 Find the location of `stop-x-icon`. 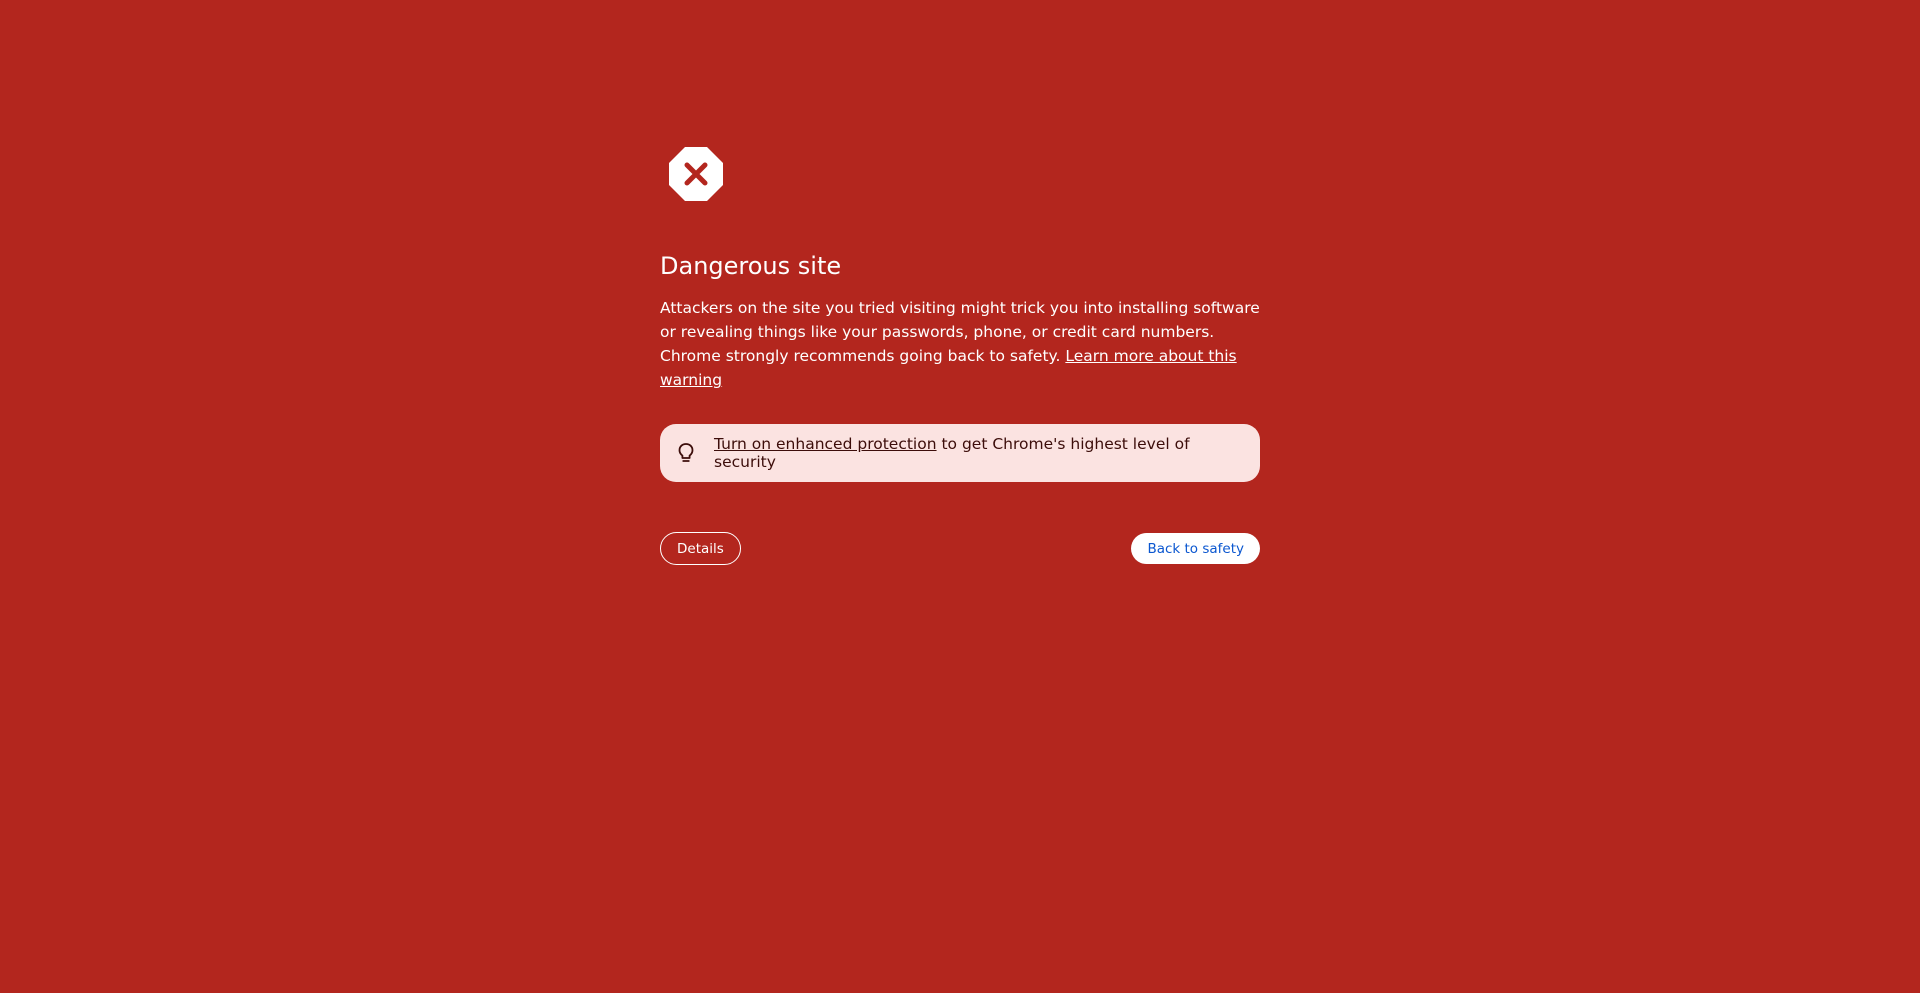

stop-x-icon is located at coordinates (696, 174).